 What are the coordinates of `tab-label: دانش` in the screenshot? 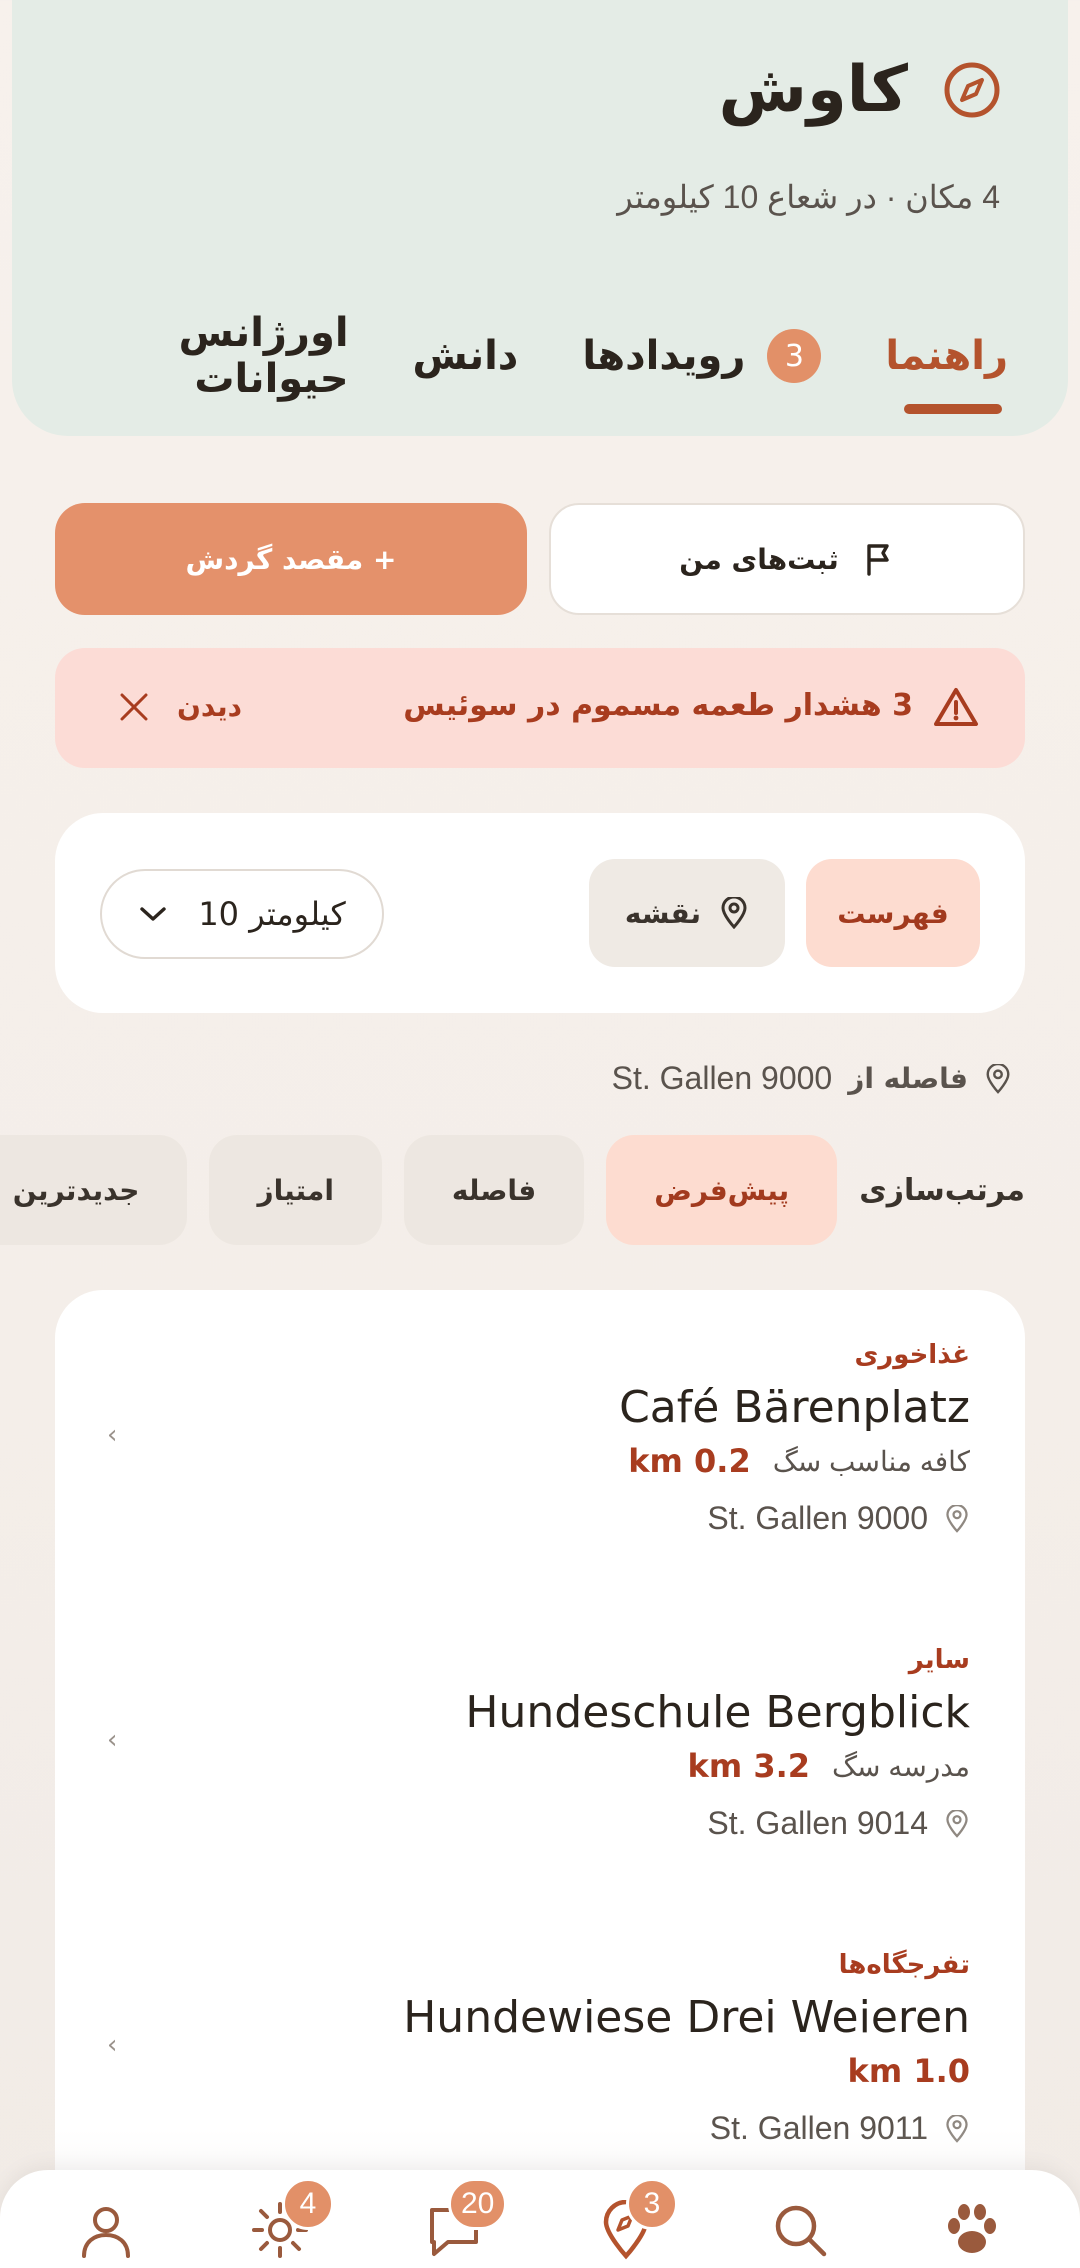 It's located at (465, 356).